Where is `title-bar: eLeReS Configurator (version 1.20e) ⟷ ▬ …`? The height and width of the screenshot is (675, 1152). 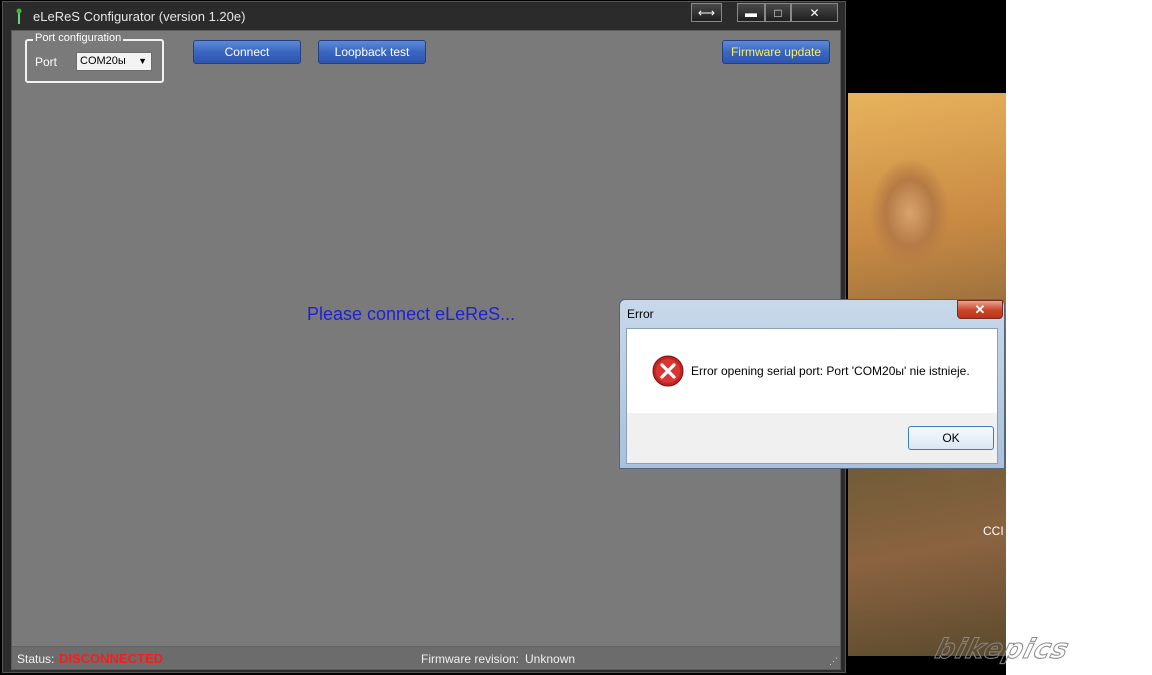
title-bar: eLeReS Configurator (version 1.20e) ⟷ ▬ … is located at coordinates (424, 16).